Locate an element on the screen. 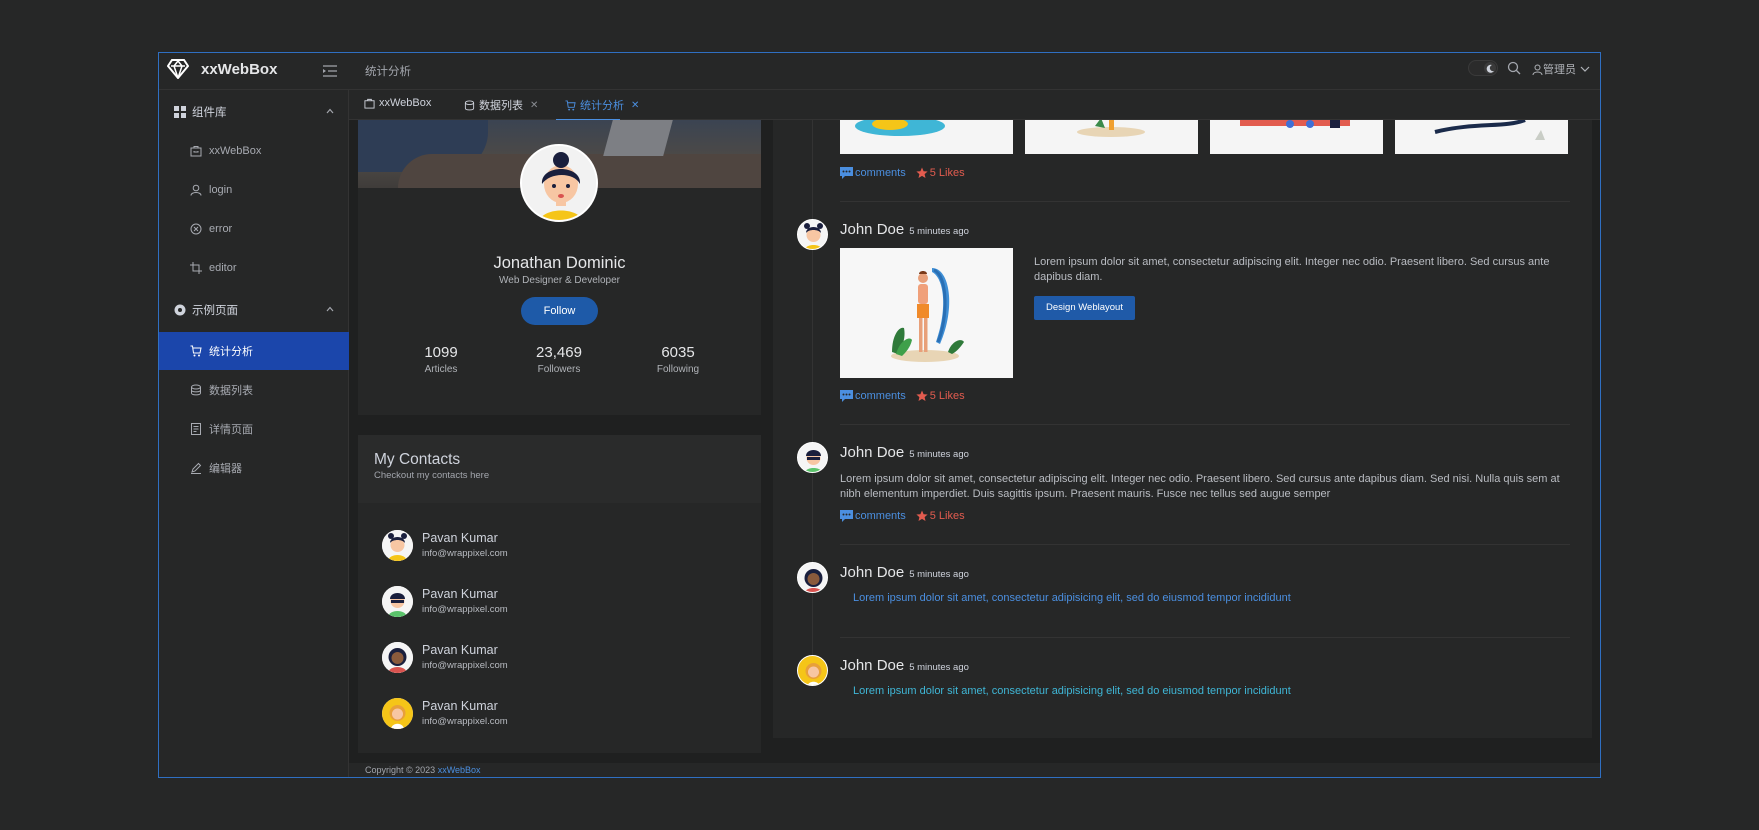 The height and width of the screenshot is (830, 1759). sidebar-item-editor: editor is located at coordinates (254, 268).